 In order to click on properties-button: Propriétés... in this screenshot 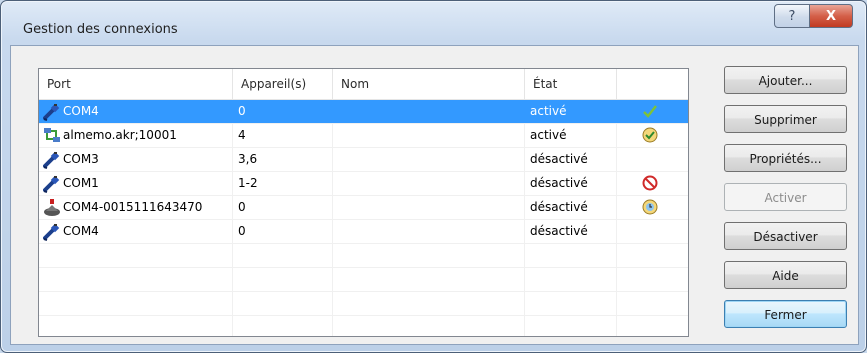, I will do `click(785, 158)`.